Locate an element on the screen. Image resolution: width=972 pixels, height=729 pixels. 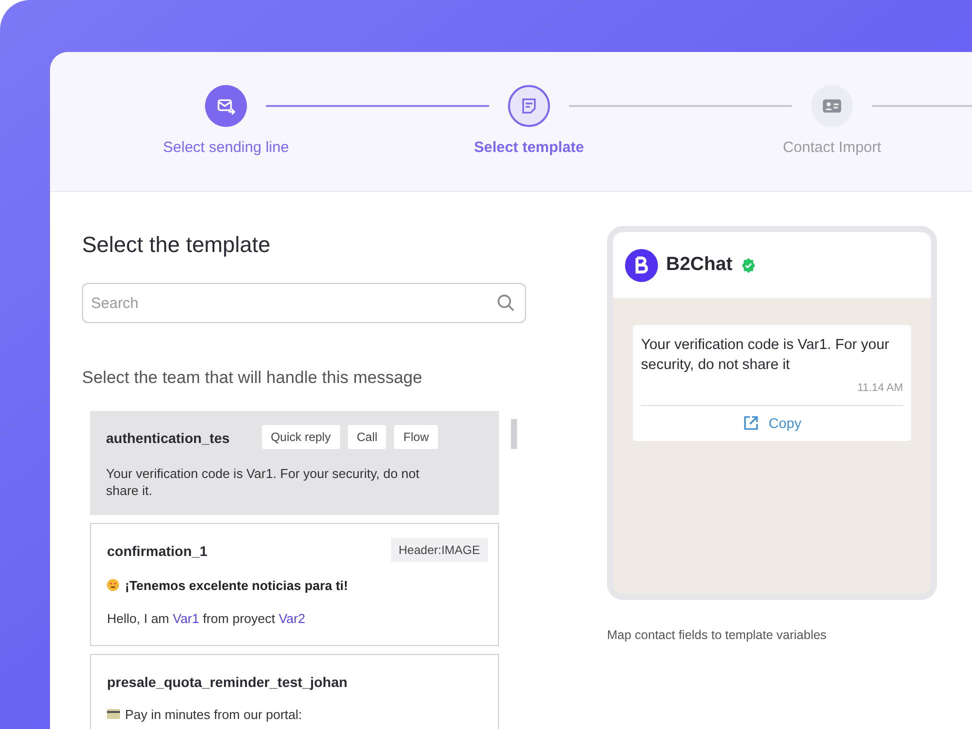
search-field: Search is located at coordinates (304, 303).